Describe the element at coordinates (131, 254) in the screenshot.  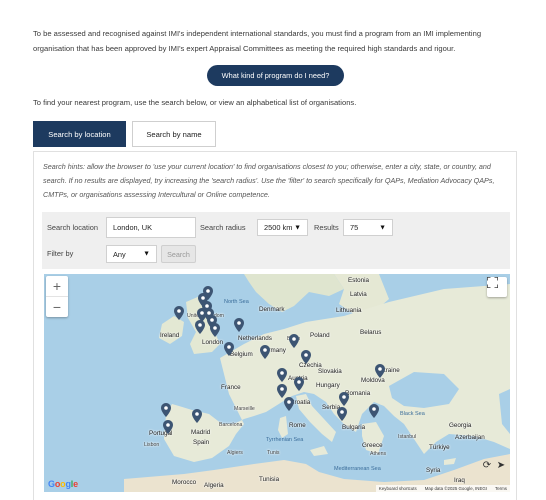
I see `filter-select: Any ▼` at that location.